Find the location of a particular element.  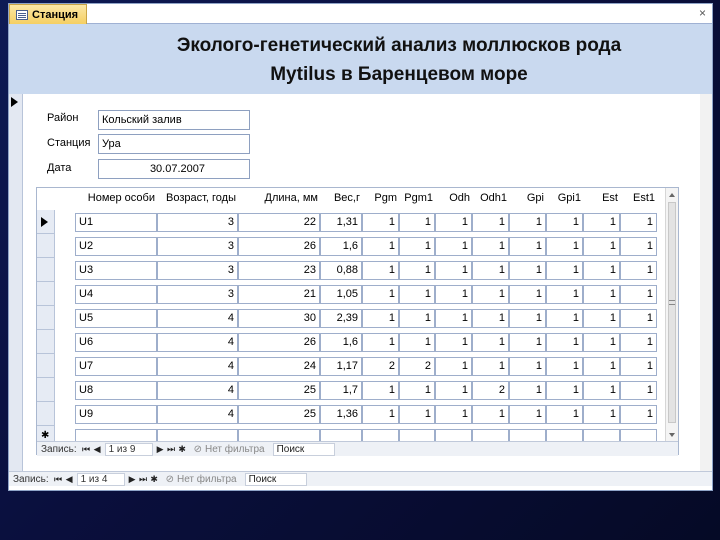

table-cell: 1,17 is located at coordinates (341, 366).